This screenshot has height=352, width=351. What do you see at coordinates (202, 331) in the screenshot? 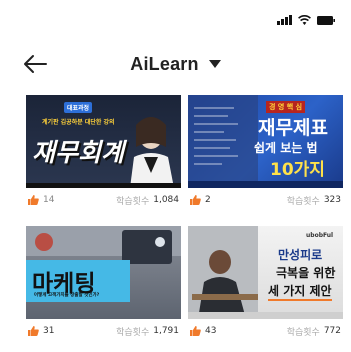
I see `likes: 43` at bounding box center [202, 331].